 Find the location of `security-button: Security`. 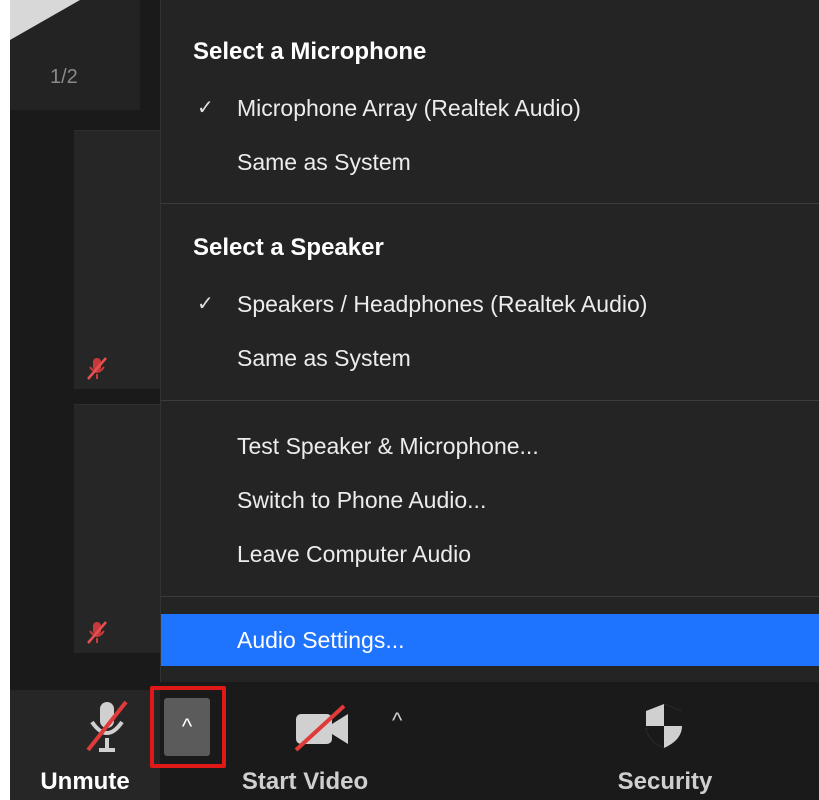

security-button: Security is located at coordinates (665, 745).